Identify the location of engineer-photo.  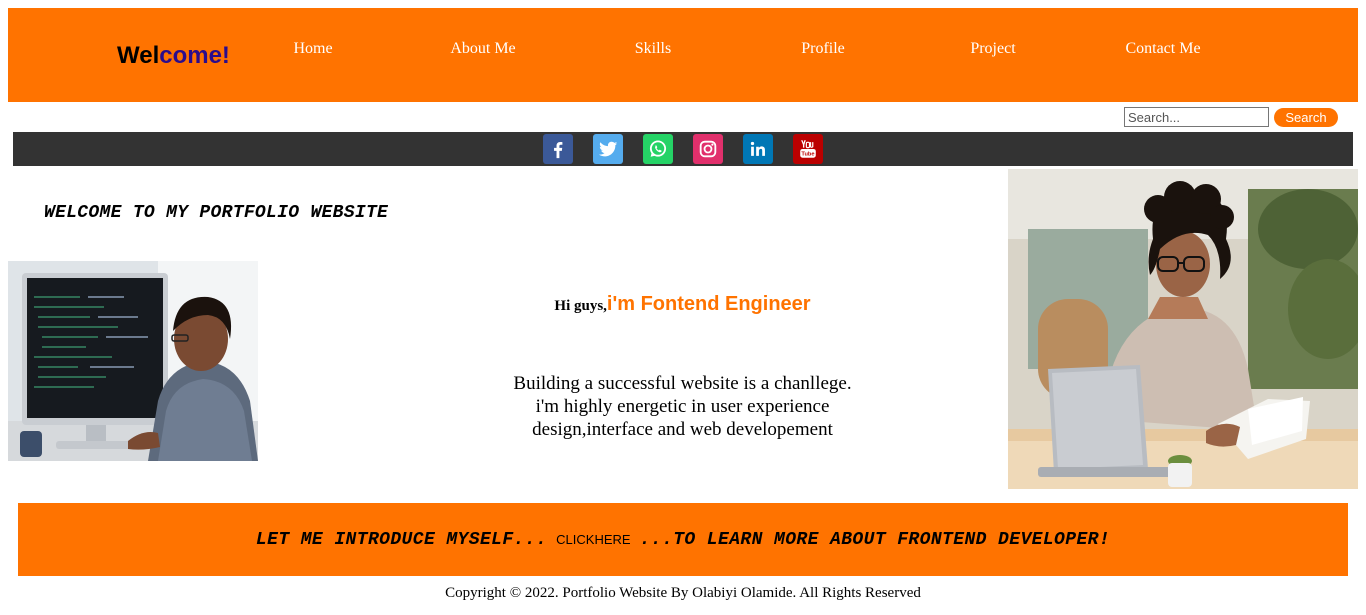
(1183, 329).